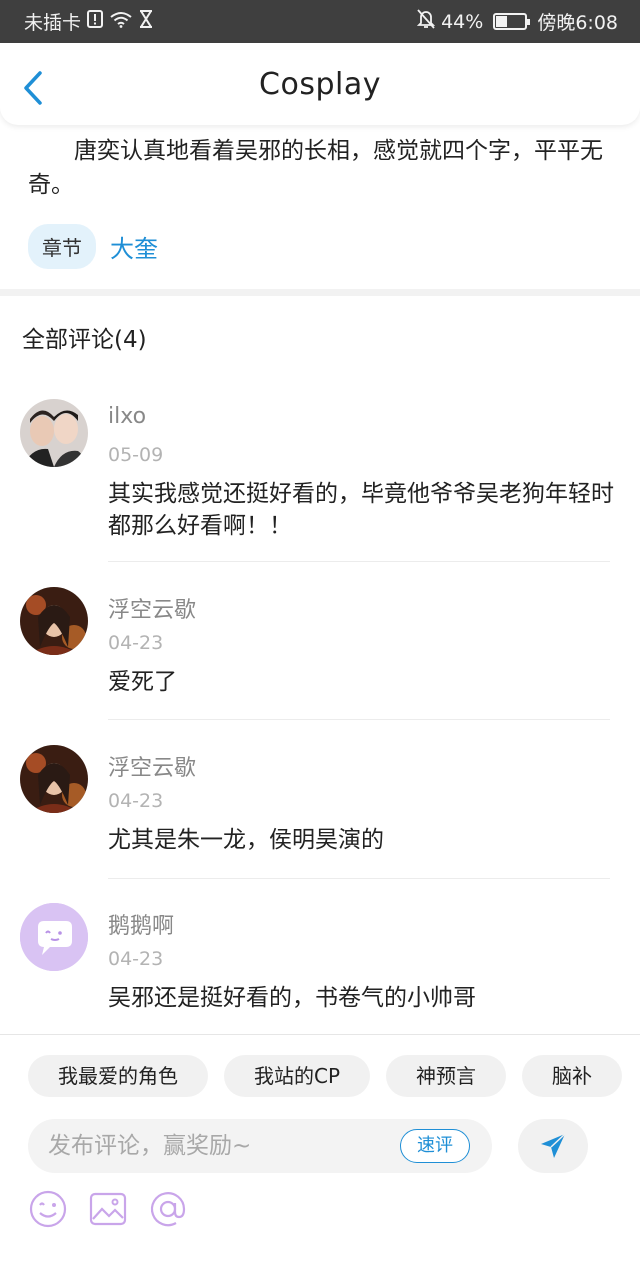 The image size is (640, 1280). What do you see at coordinates (426, 21) in the screenshot?
I see `bell-off-icon` at bounding box center [426, 21].